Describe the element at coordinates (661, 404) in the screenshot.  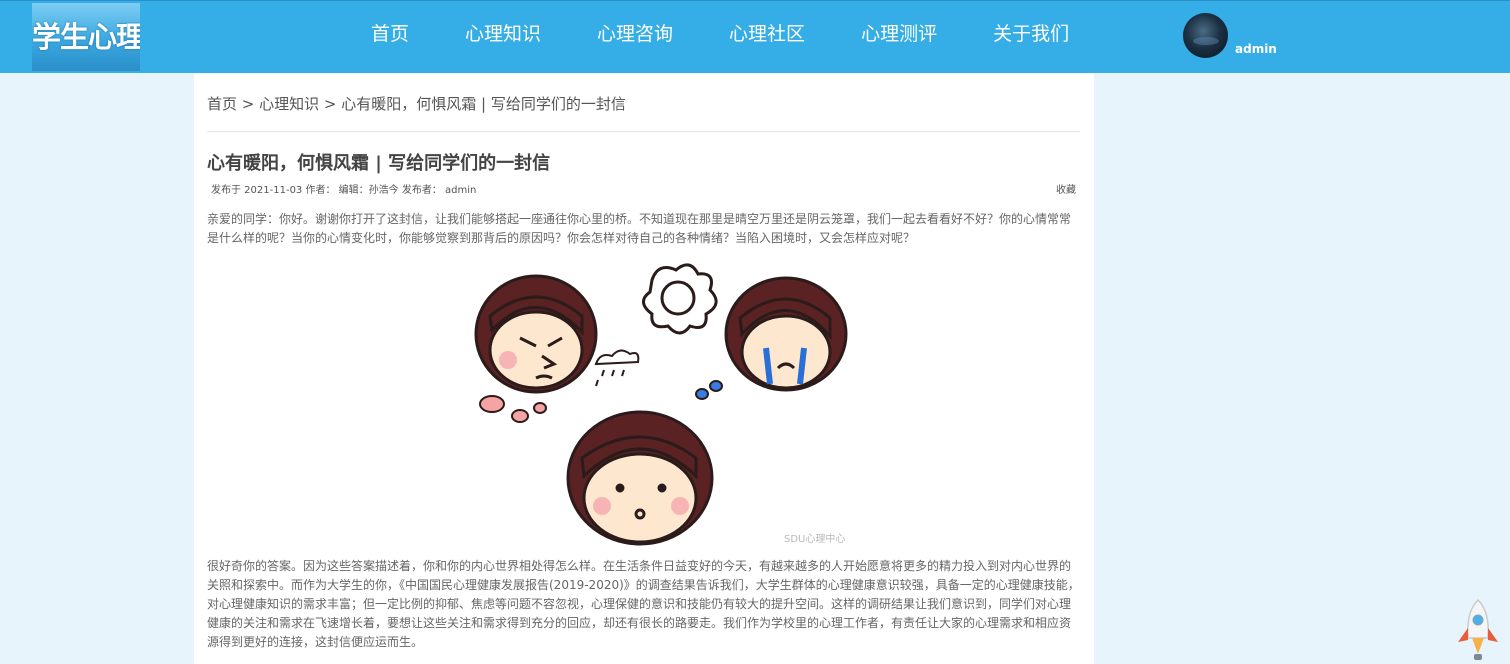
I see `article-illustration: SDU心理中心` at that location.